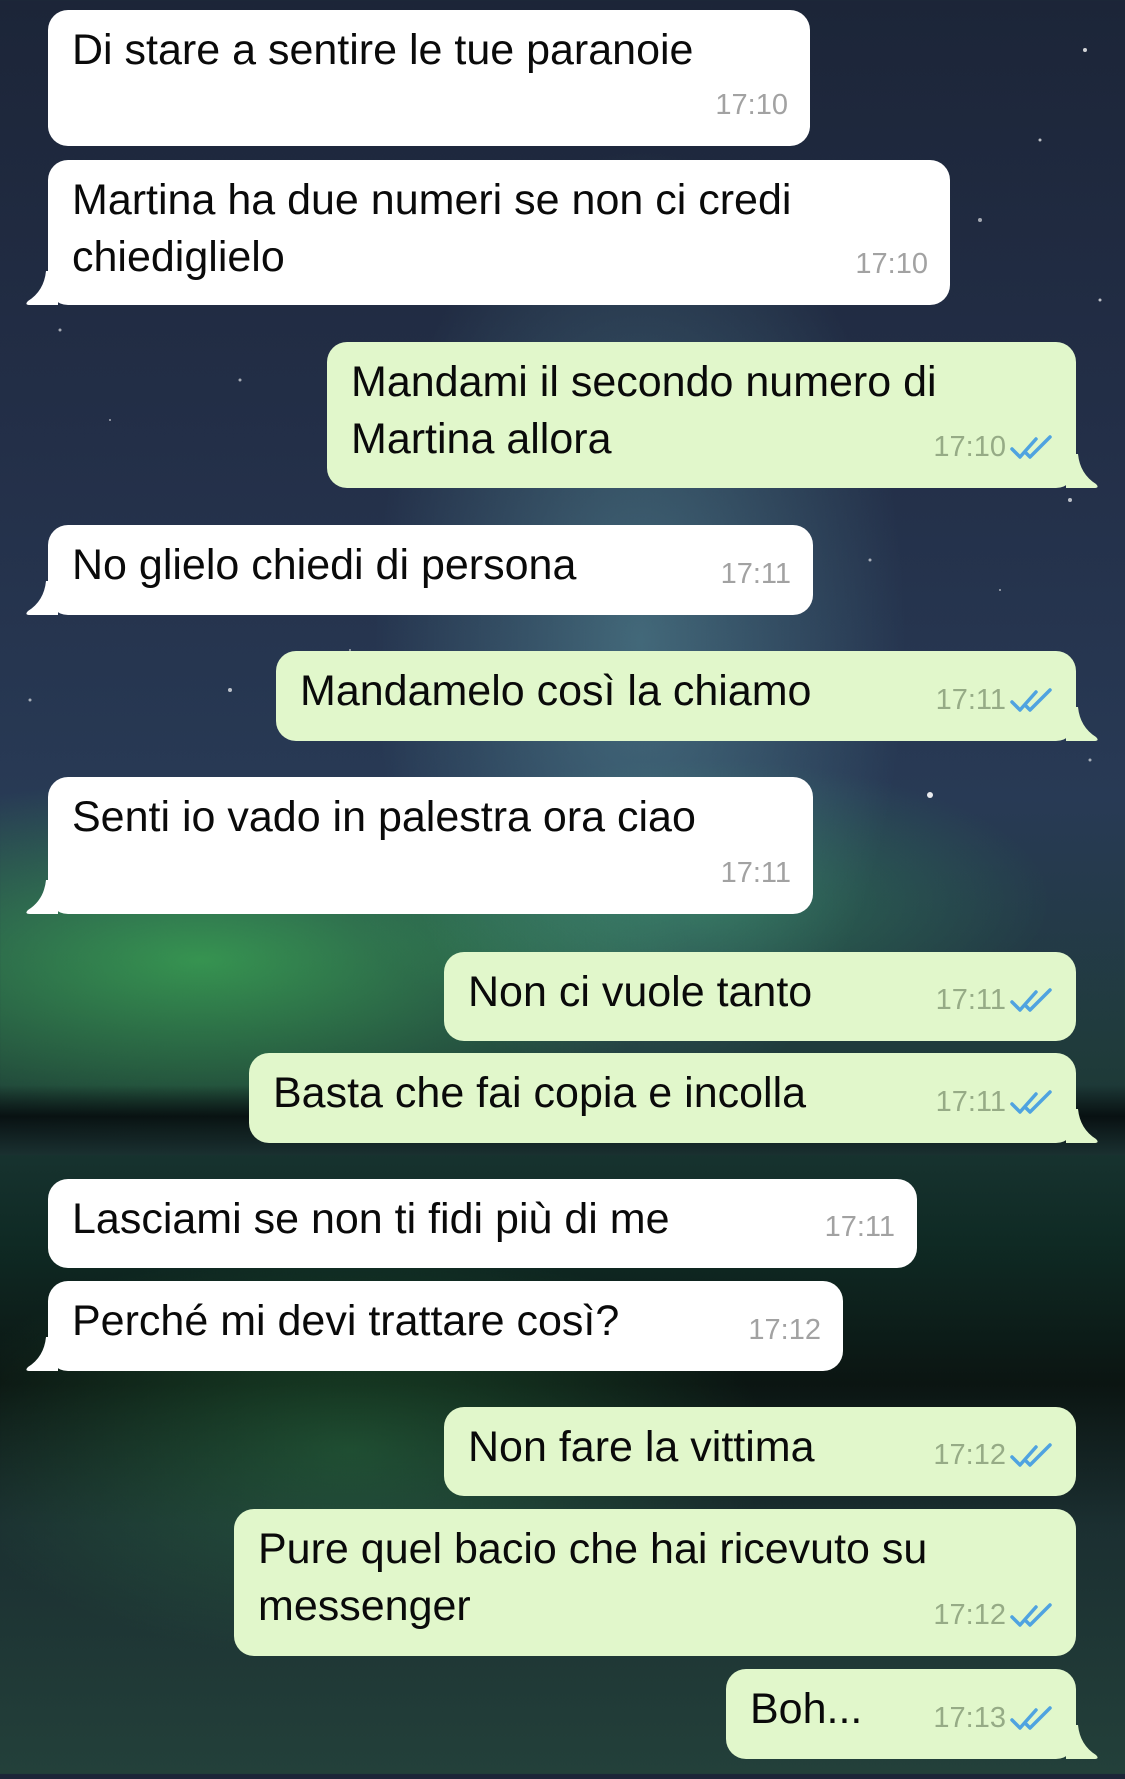  Describe the element at coordinates (324, 565) in the screenshot. I see `message-text: No glielo chiedi di persona` at that location.